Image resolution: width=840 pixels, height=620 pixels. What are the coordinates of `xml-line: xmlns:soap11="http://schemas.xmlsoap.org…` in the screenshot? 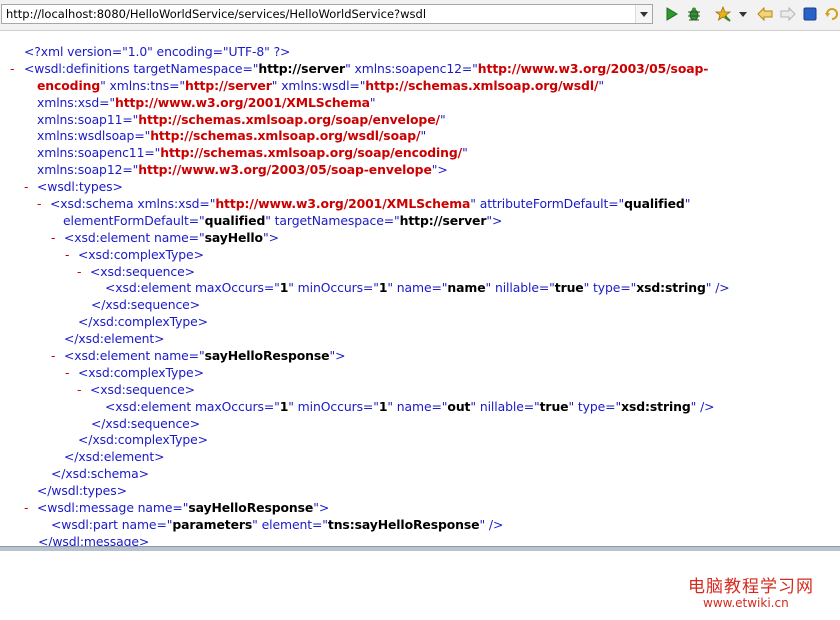 It's located at (420, 120).